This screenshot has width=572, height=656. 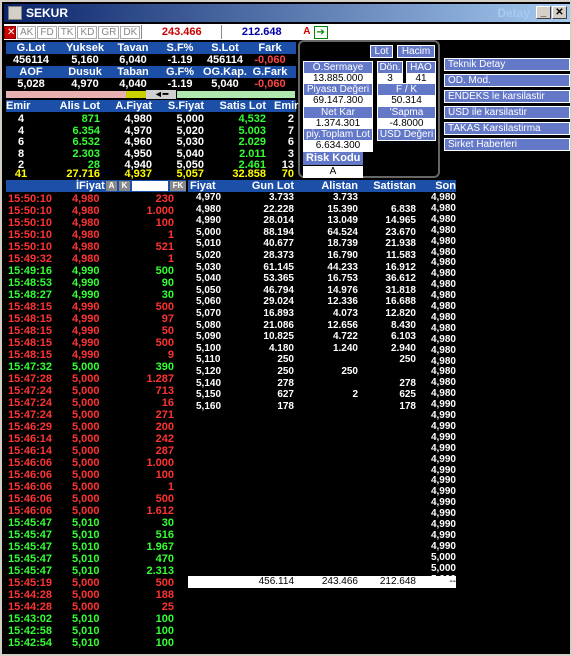 I want to click on toolbar-btn-tk: TK, so click(x=67, y=32).